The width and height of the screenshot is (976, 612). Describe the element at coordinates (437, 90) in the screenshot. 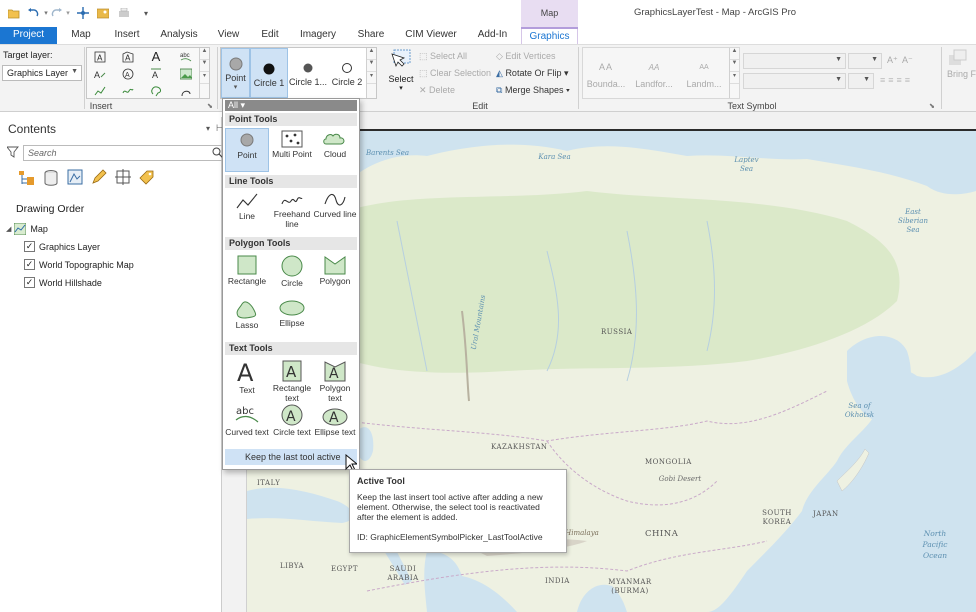

I see `delete-button: ✕ Delete` at that location.